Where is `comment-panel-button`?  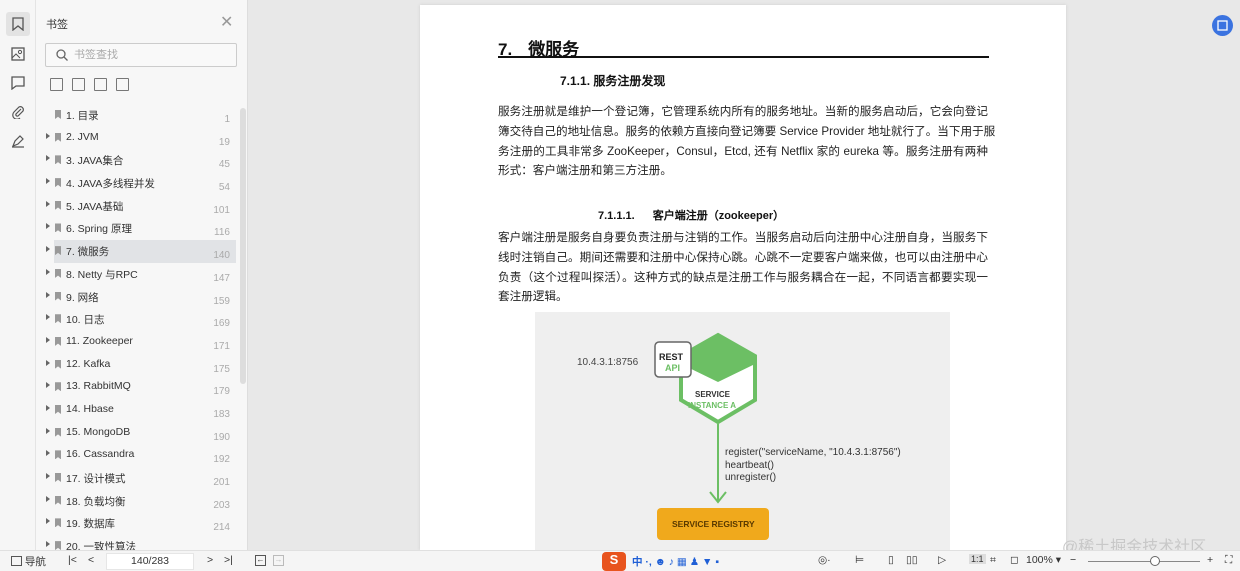 comment-panel-button is located at coordinates (18, 83).